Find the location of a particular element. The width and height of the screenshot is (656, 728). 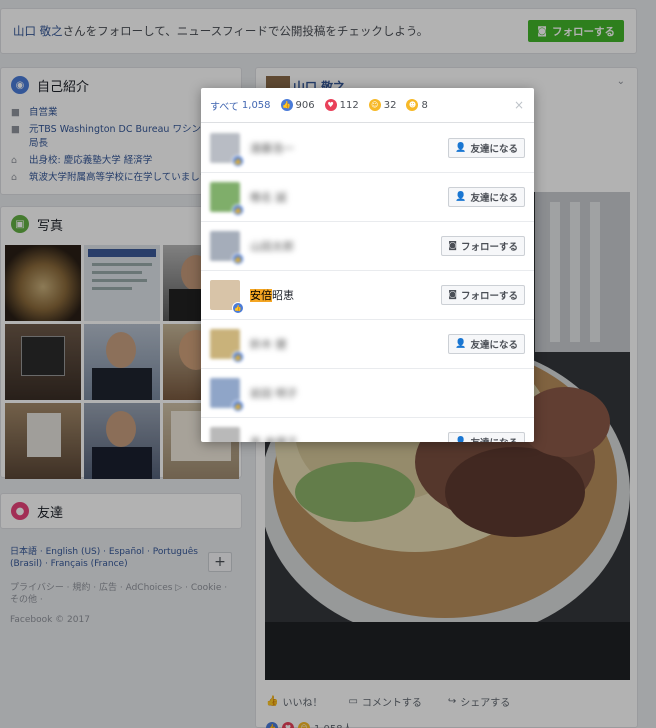

reaction-row: 👍 岩田 明子 is located at coordinates (367, 393).